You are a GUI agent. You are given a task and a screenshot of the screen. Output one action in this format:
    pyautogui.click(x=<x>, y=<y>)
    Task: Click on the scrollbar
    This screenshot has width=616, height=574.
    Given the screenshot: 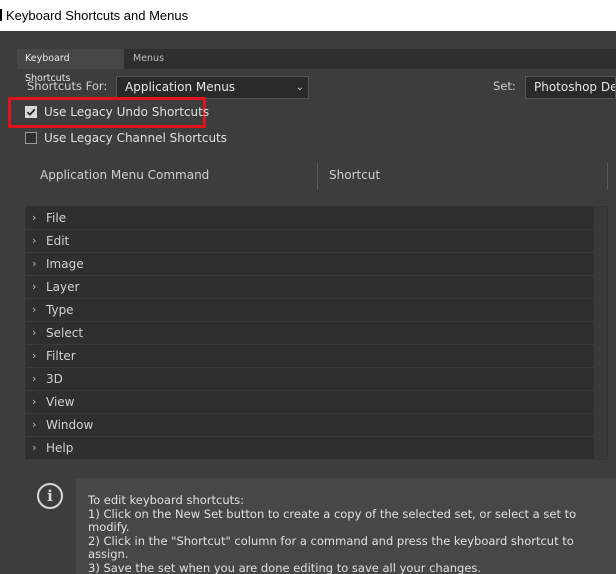 What is the action you would take?
    pyautogui.click(x=600, y=333)
    